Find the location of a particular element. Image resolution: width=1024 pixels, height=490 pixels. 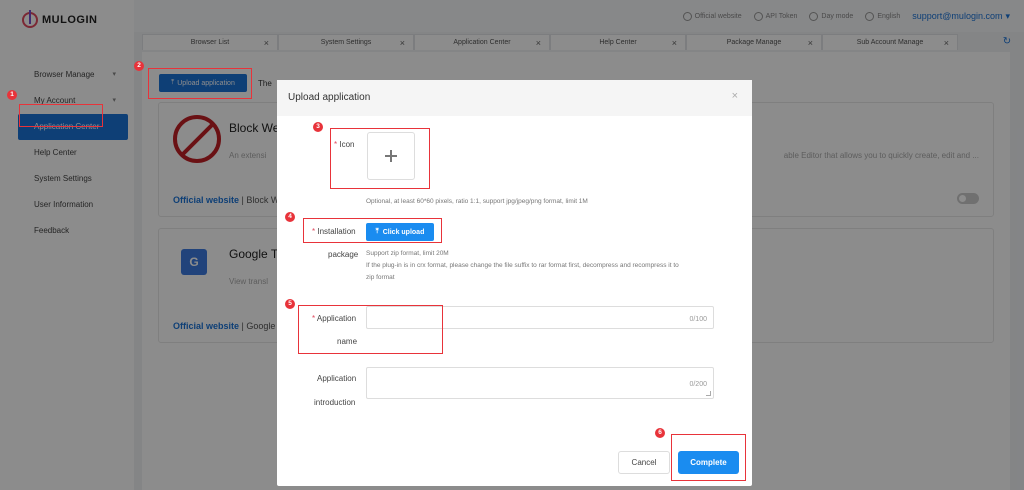

package-hint: zip format is located at coordinates (380, 277).